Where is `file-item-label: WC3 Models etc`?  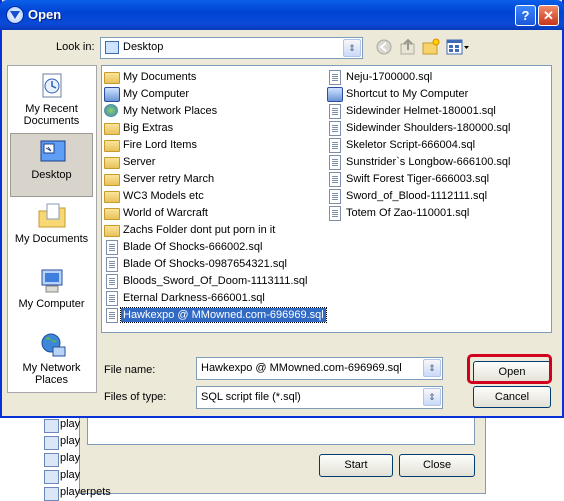 file-item-label: WC3 Models etc is located at coordinates (163, 196).